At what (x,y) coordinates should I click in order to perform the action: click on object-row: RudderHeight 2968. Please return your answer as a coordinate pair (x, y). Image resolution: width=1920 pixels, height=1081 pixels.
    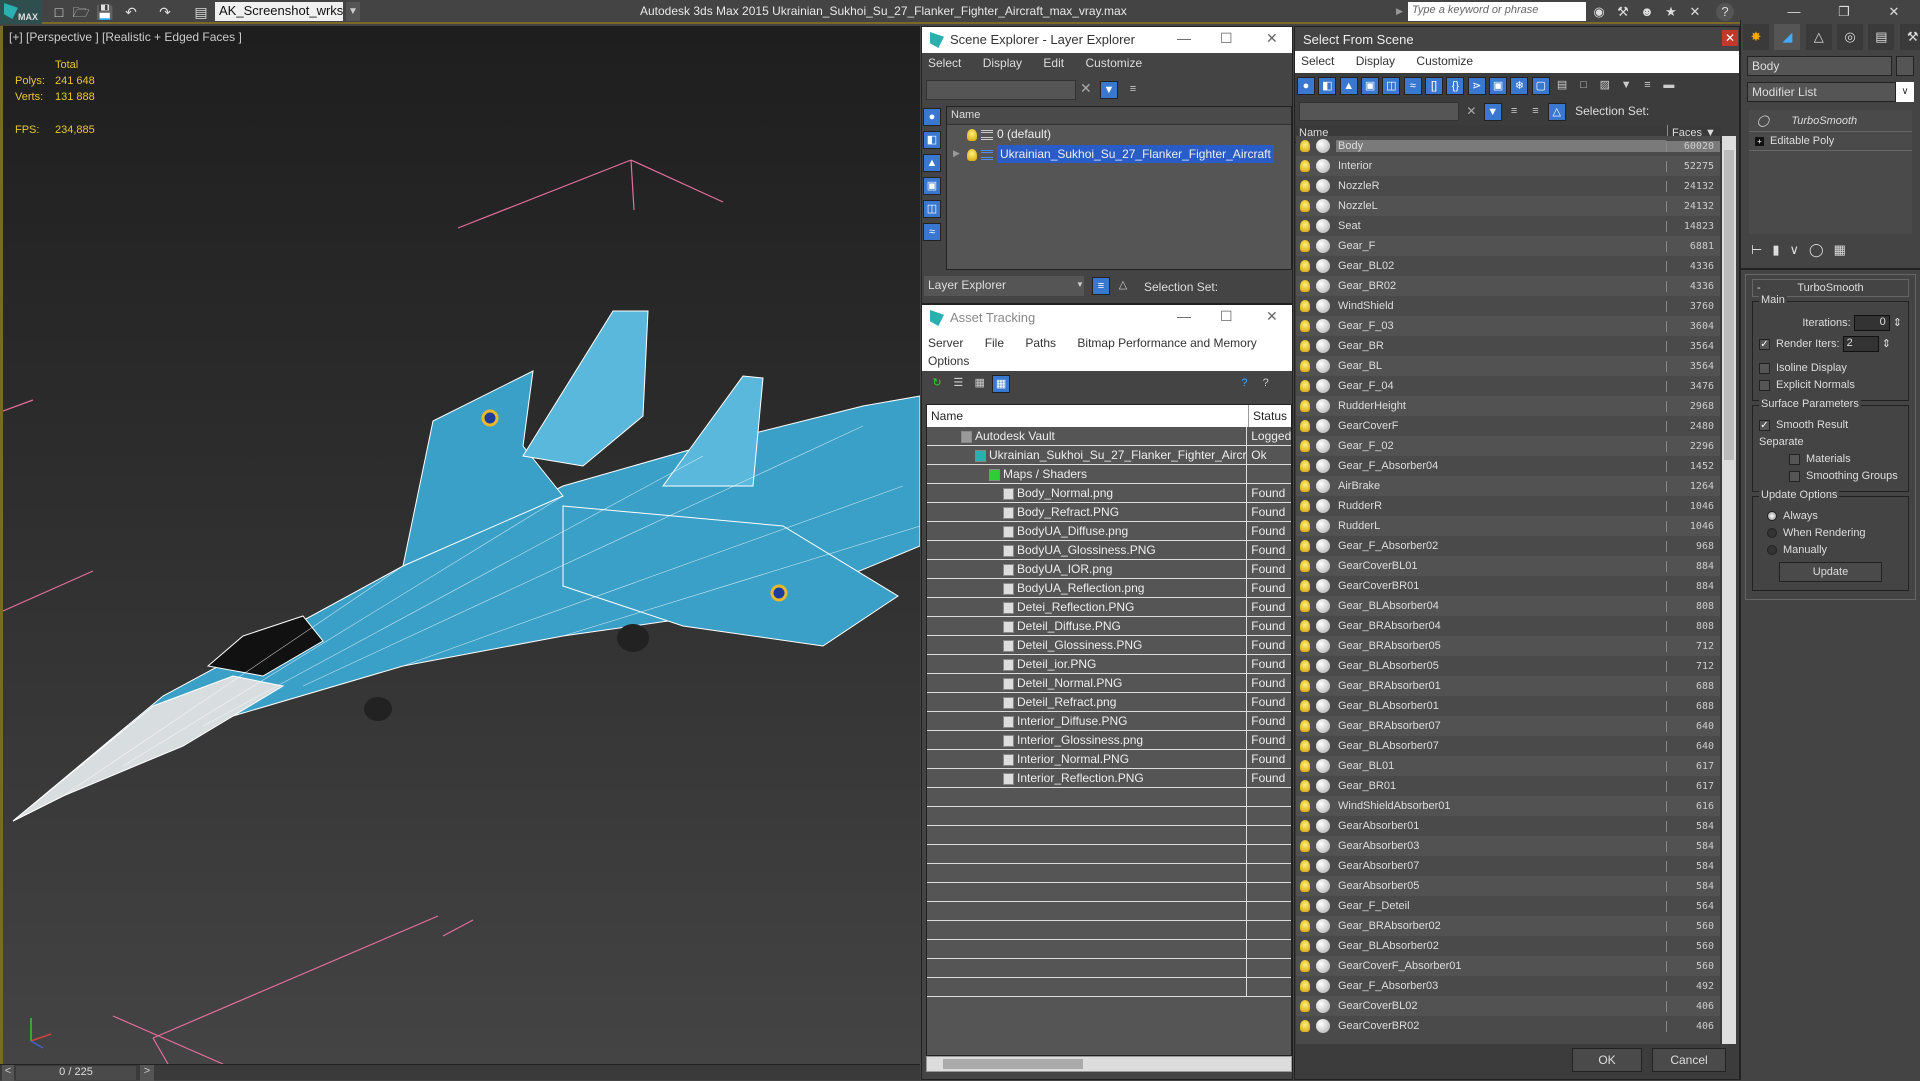
    Looking at the image, I should click on (1508, 406).